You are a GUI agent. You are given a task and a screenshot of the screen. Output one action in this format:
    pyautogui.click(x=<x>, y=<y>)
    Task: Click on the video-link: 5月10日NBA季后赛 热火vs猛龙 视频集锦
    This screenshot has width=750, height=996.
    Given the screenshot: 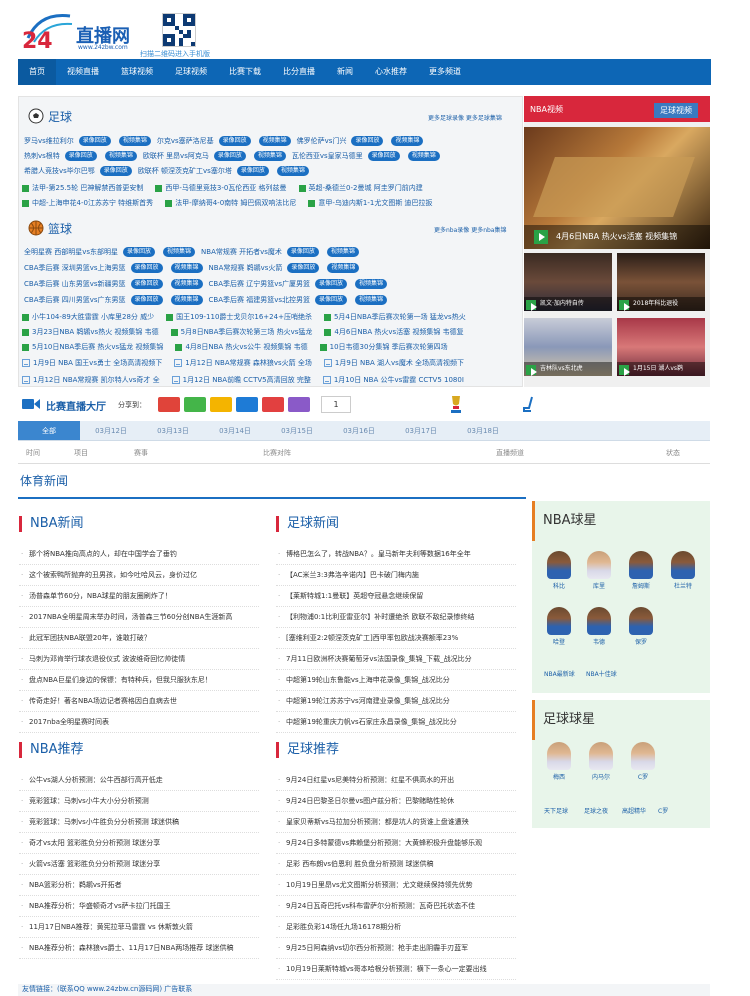 What is the action you would take?
    pyautogui.click(x=92, y=347)
    